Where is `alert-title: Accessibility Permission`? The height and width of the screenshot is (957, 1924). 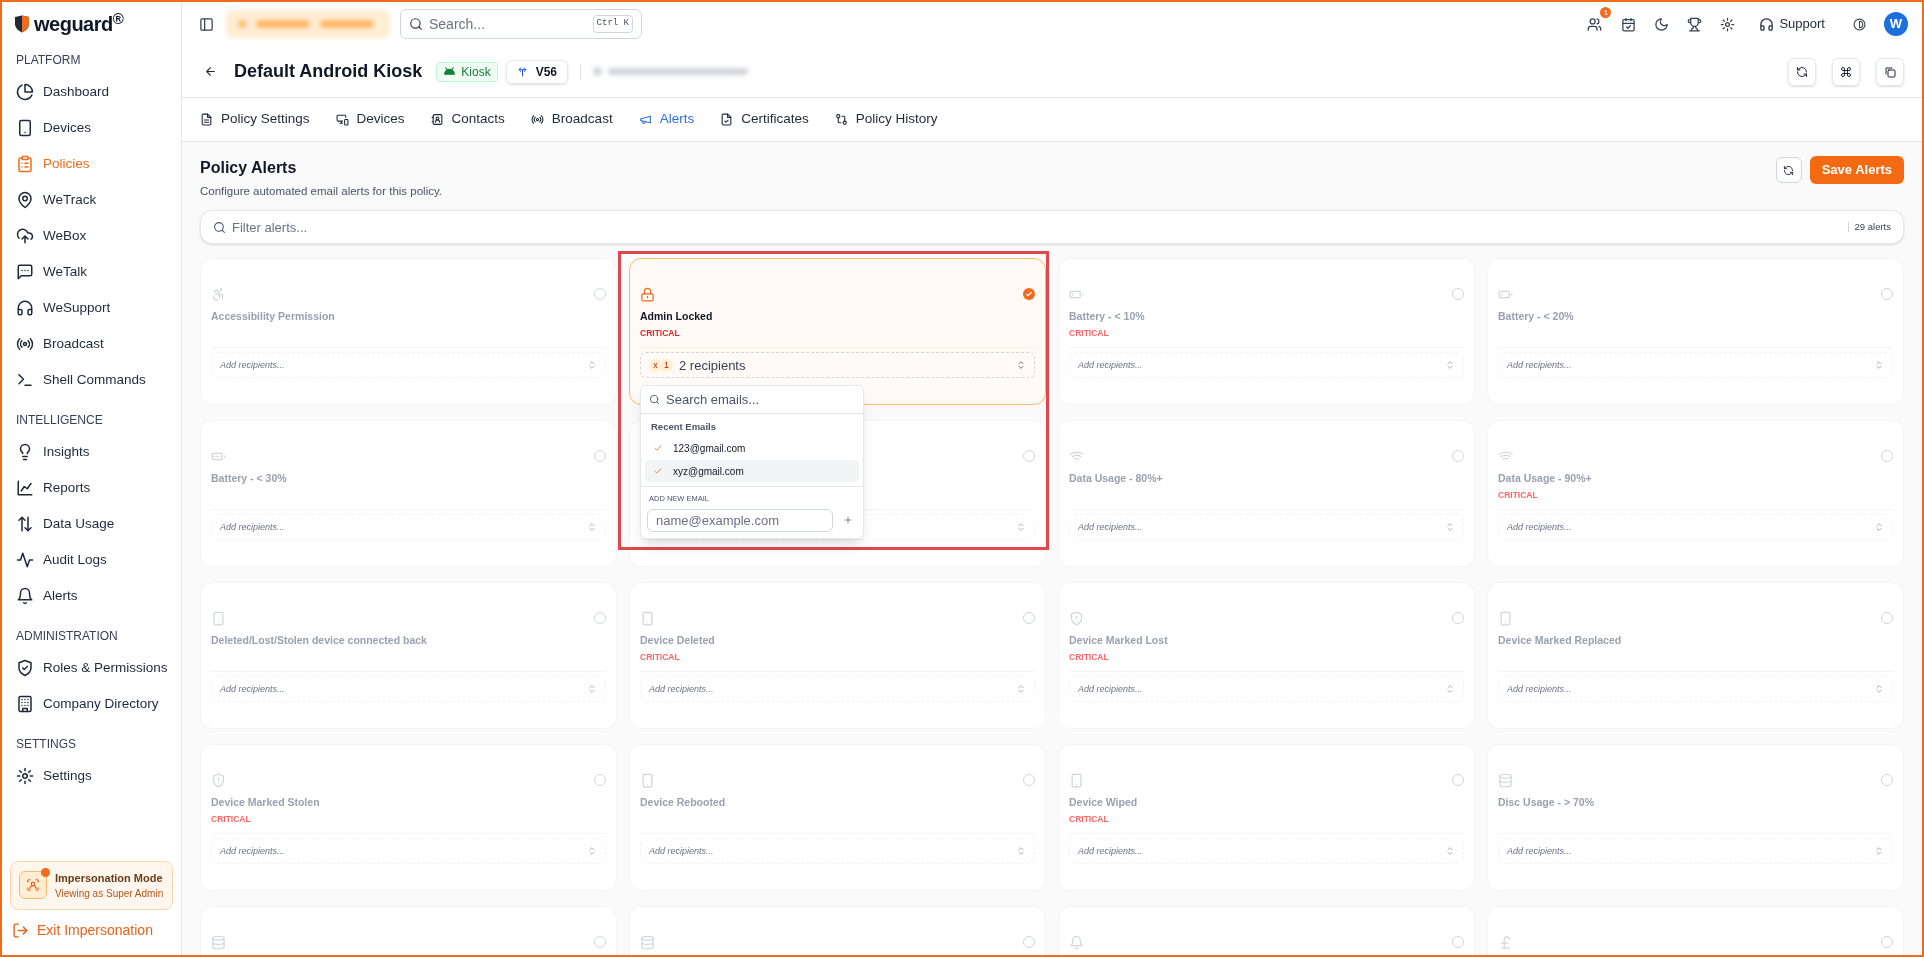
alert-title: Accessibility Permission is located at coordinates (273, 317).